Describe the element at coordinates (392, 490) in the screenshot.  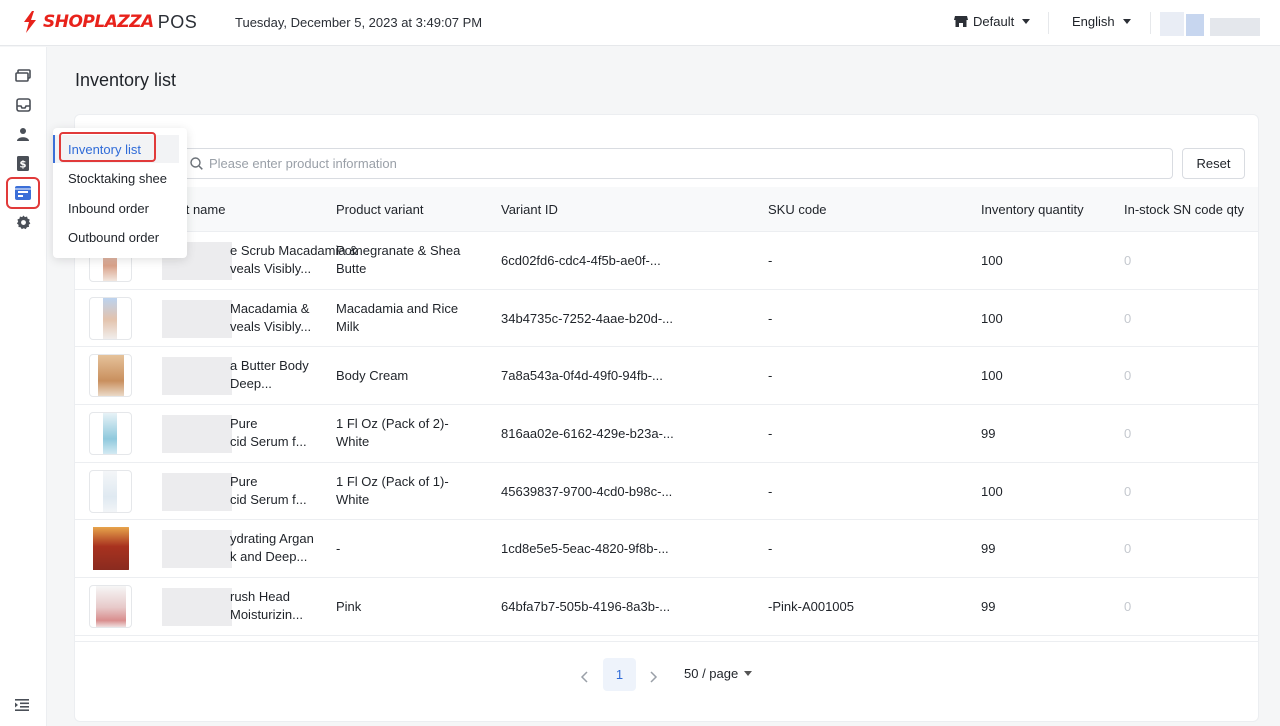
I see `product-variant: 1 Fl Oz (Pack of 1)- White` at that location.